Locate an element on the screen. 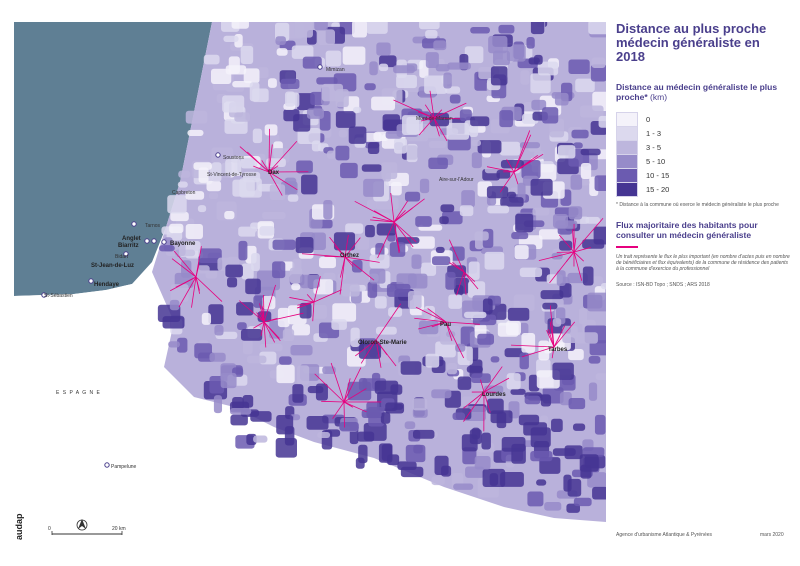 The height and width of the screenshot is (566, 800). place-label: Capbreton is located at coordinates (184, 193).